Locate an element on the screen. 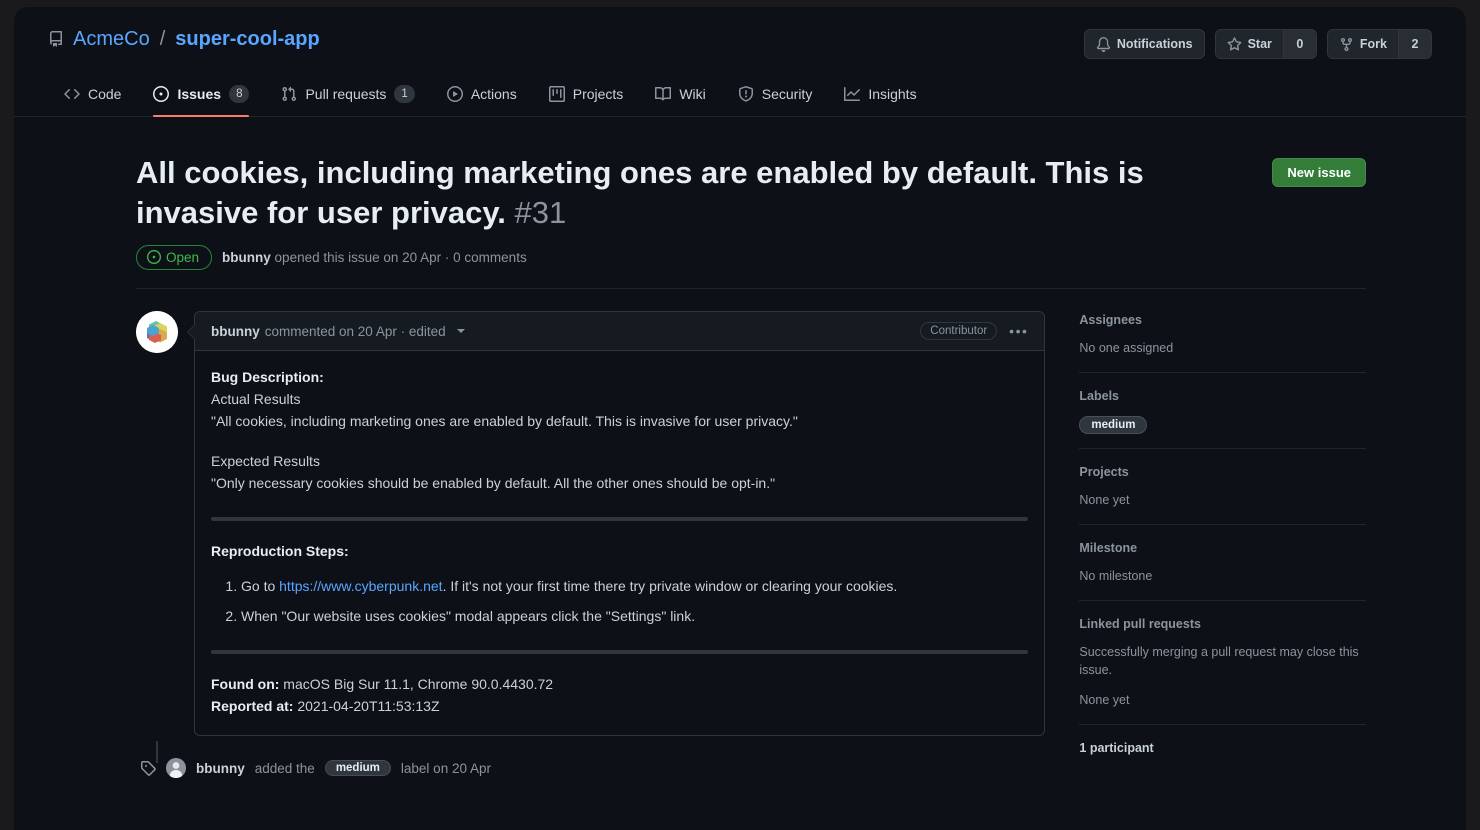 This screenshot has height=830, width=1480. chevron-down-icon is located at coordinates (460, 331).